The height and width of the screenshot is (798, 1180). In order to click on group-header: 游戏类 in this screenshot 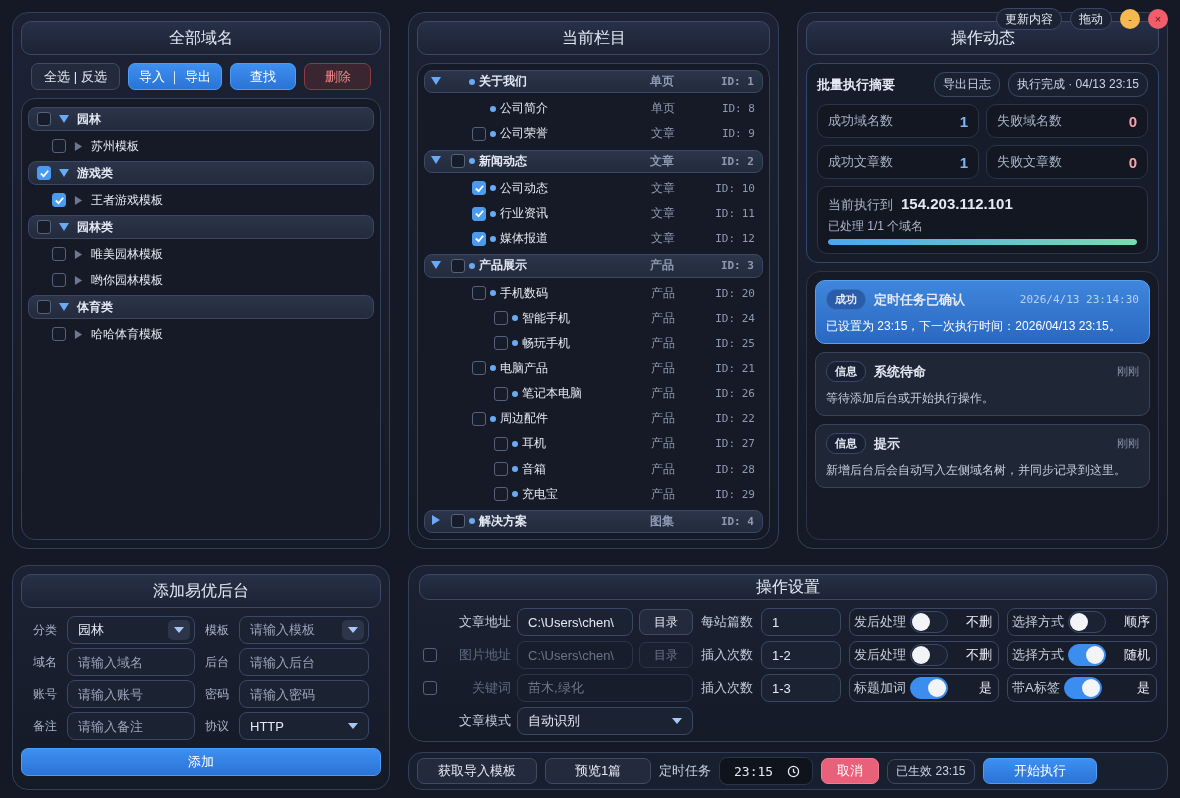, I will do `click(201, 173)`.